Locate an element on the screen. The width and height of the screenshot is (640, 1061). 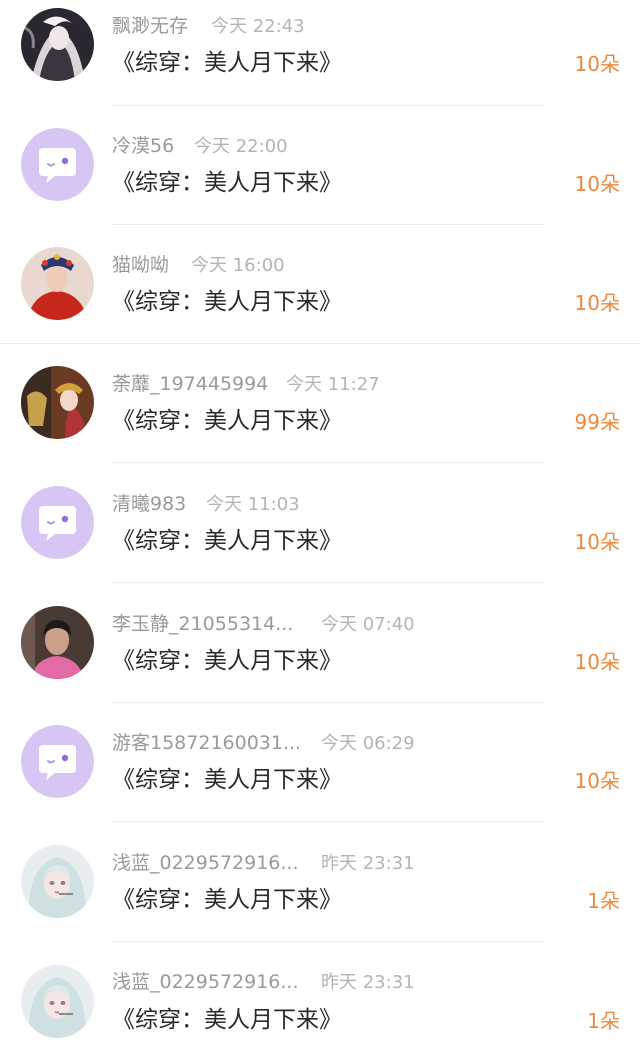
opera-avatar is located at coordinates (57, 402).